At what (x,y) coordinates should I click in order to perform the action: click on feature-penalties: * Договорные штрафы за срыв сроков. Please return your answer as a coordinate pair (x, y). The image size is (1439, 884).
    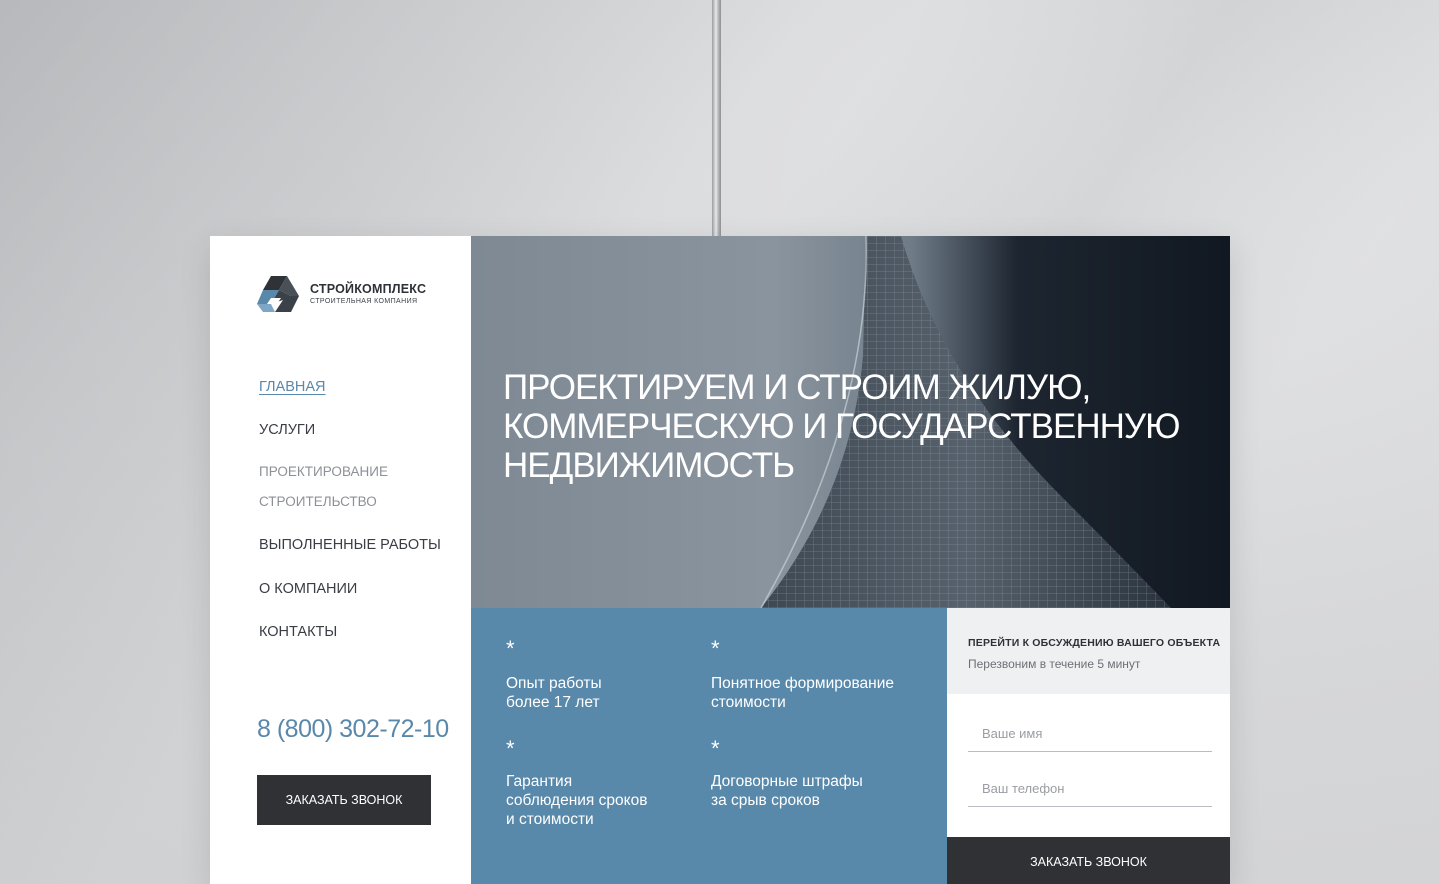
    Looking at the image, I should click on (787, 774).